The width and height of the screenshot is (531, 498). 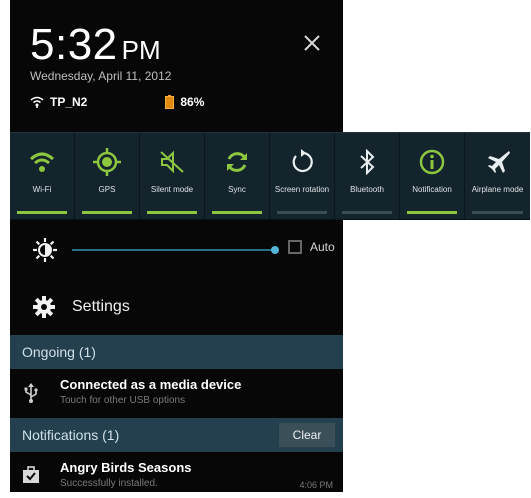 I want to click on qs-screen-rotation: Screen rotation, so click(x=302, y=176).